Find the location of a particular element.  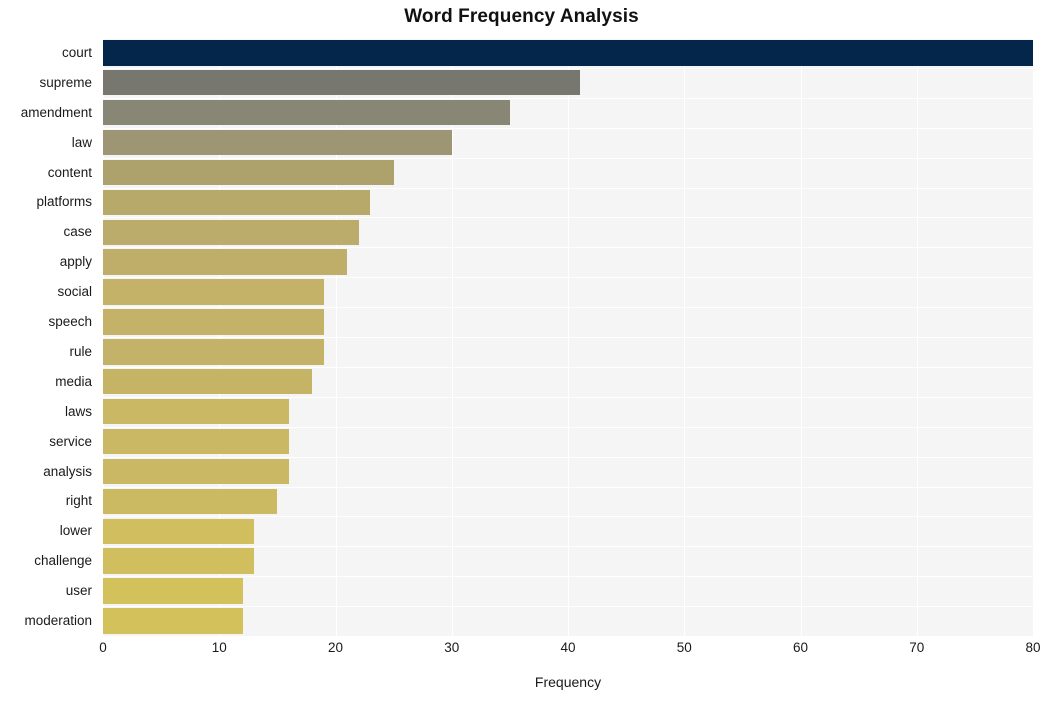

y-tick-label-media: media is located at coordinates (73, 381).